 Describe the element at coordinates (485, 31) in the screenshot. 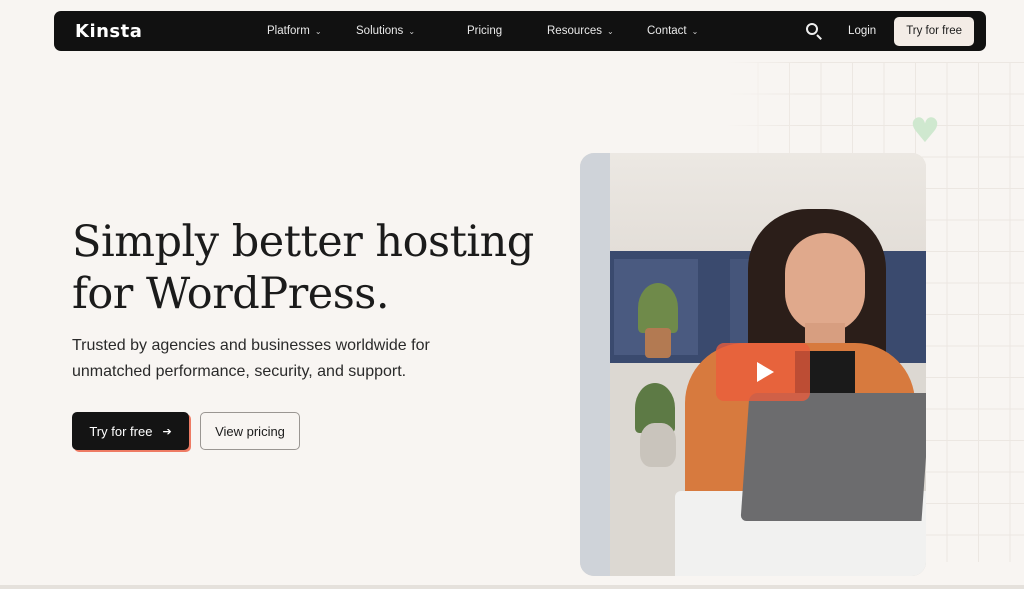

I see `menu-item-label: Pricing` at that location.